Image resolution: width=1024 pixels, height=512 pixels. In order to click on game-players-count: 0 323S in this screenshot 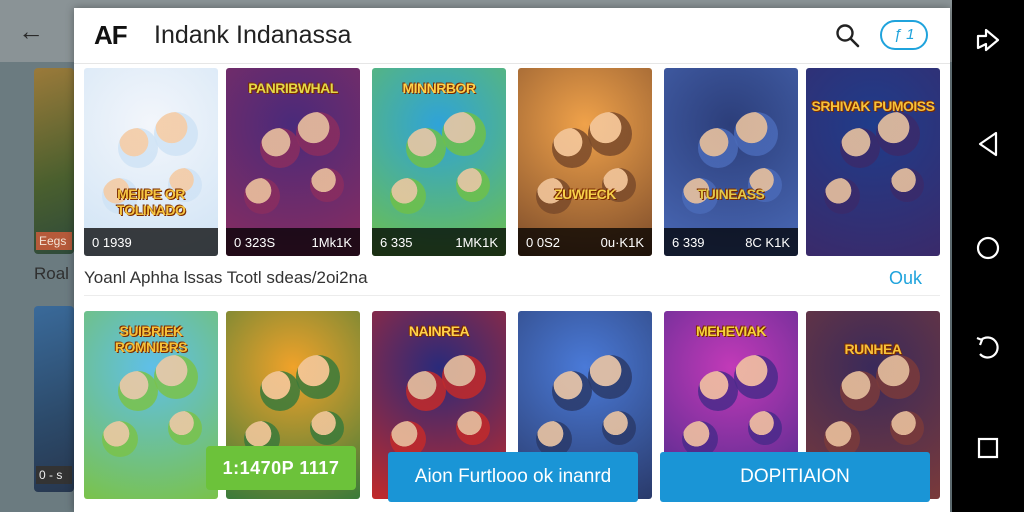, I will do `click(255, 242)`.